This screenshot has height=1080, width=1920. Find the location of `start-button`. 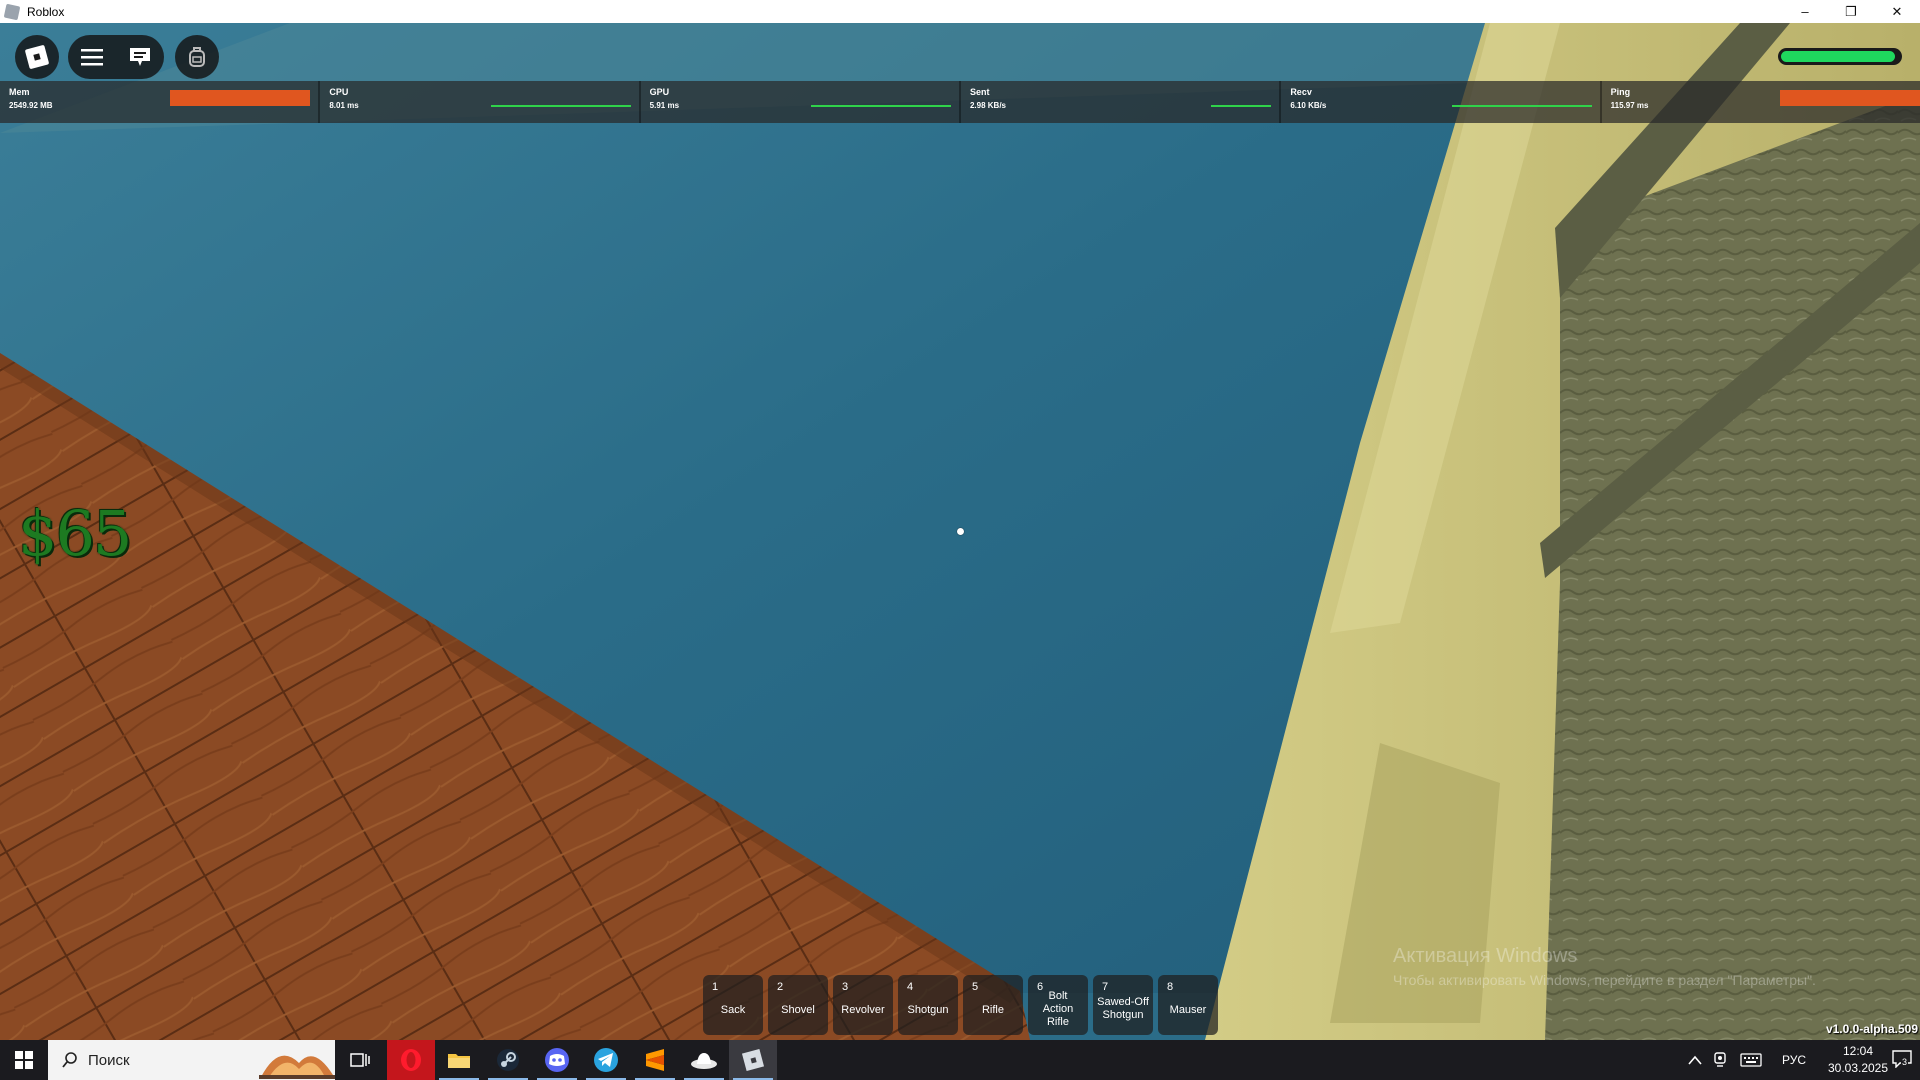

start-button is located at coordinates (23, 1060).